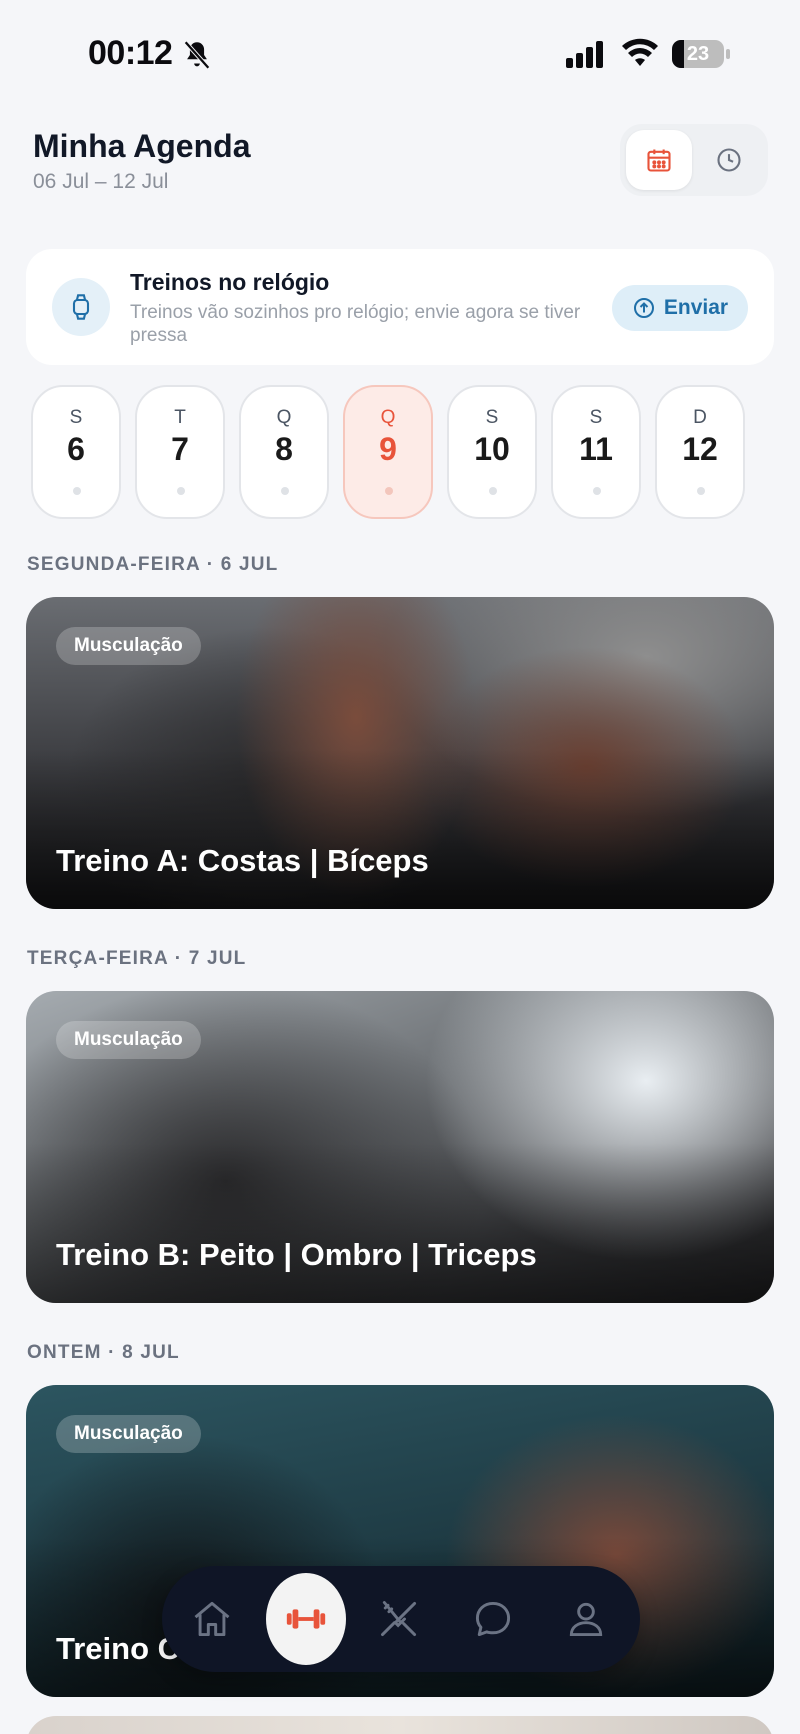  I want to click on user-icon, so click(586, 1619).